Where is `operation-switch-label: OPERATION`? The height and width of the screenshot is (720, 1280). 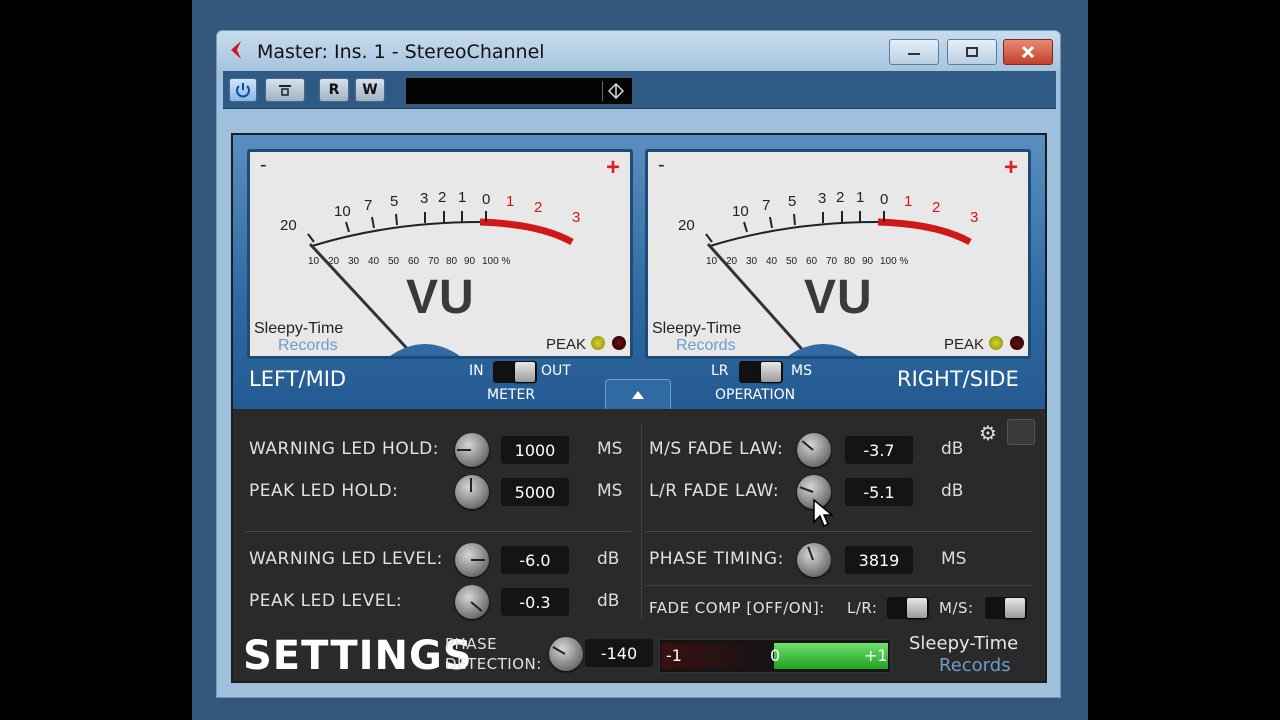
operation-switch-label: OPERATION is located at coordinates (755, 395).